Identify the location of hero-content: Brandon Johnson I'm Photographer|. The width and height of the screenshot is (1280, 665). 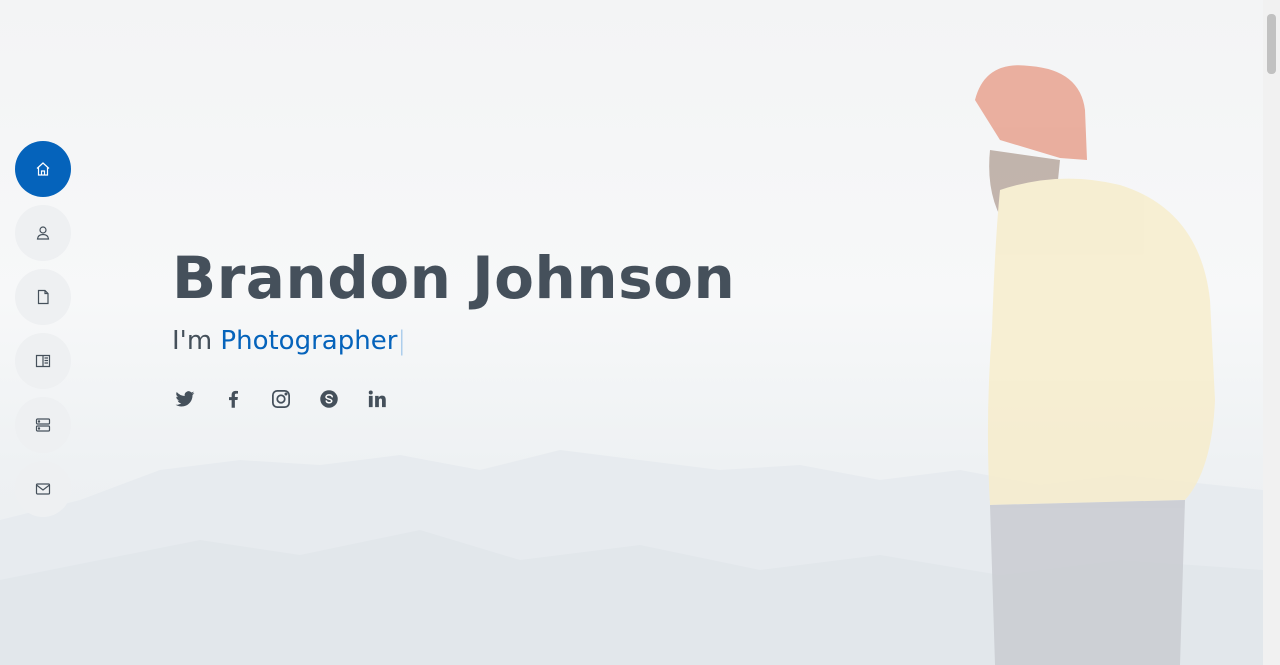
(453, 325).